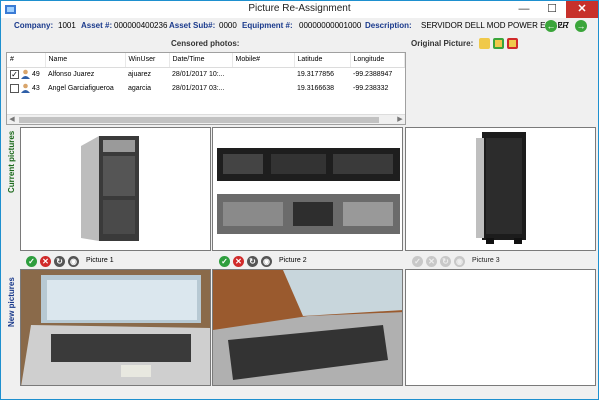  Describe the element at coordinates (35, 75) in the screenshot. I see `row-num: 49` at that location.